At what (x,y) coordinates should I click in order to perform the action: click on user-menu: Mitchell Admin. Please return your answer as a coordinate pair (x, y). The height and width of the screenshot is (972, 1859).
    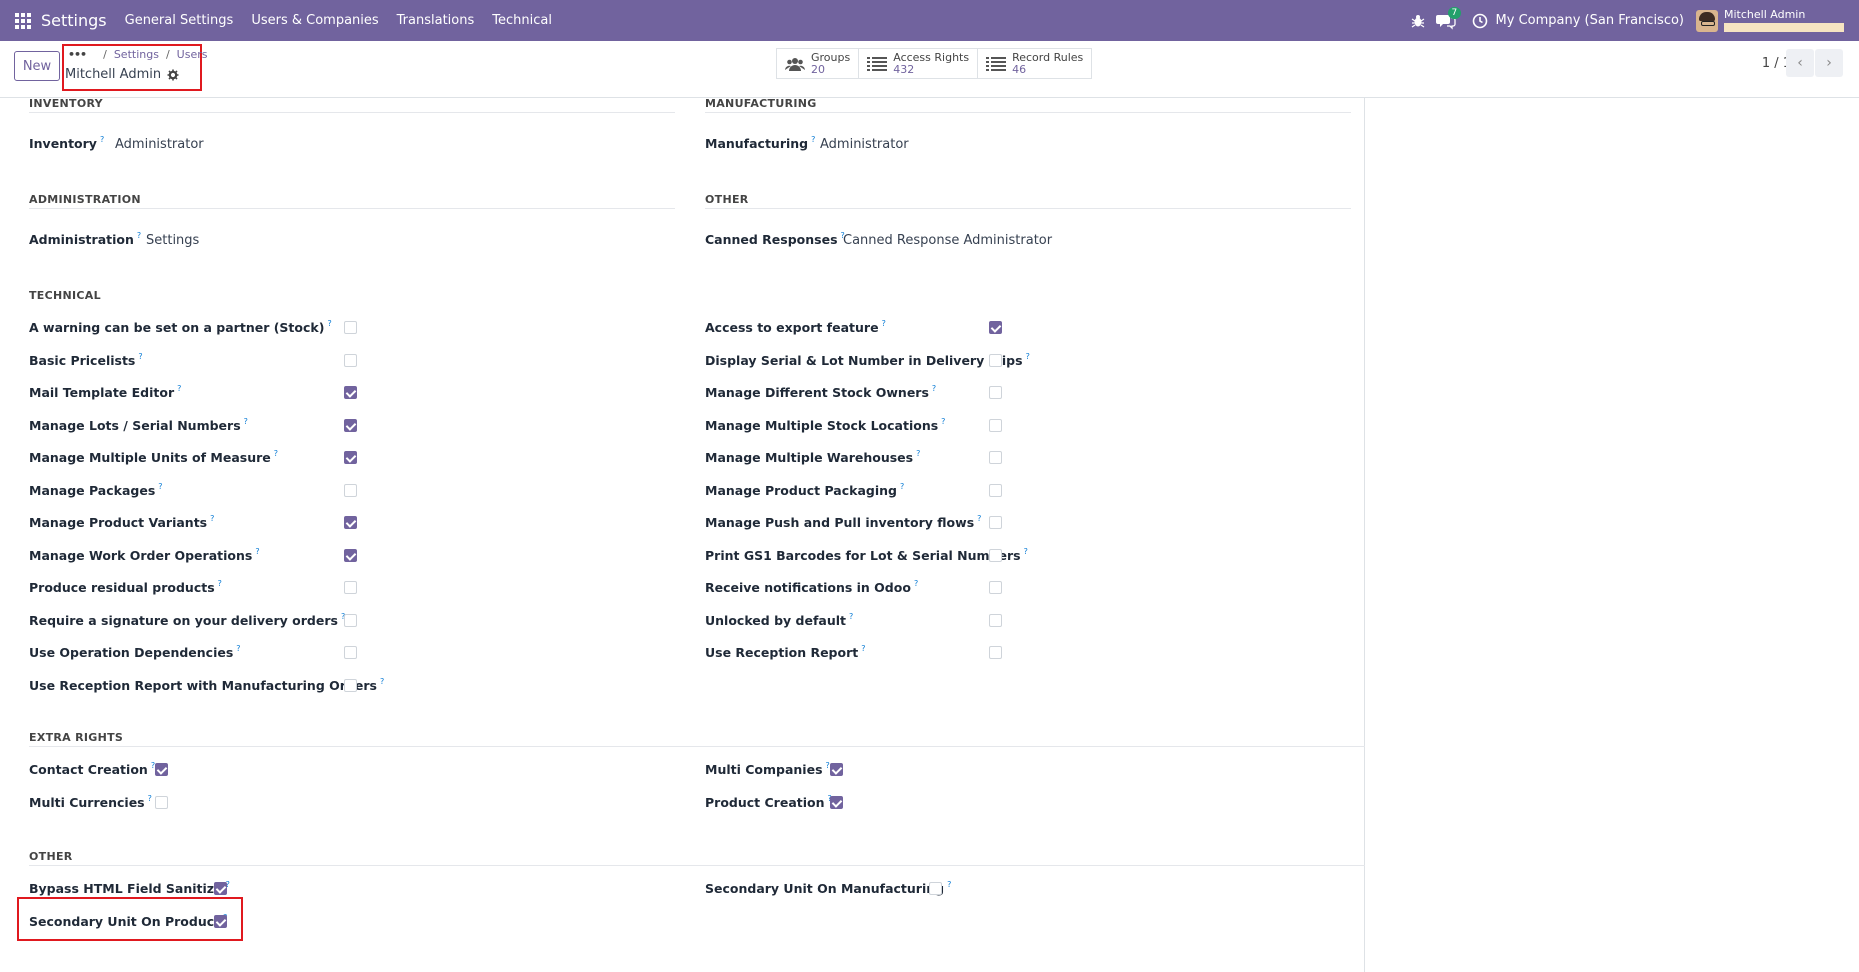
    Looking at the image, I should click on (1784, 20).